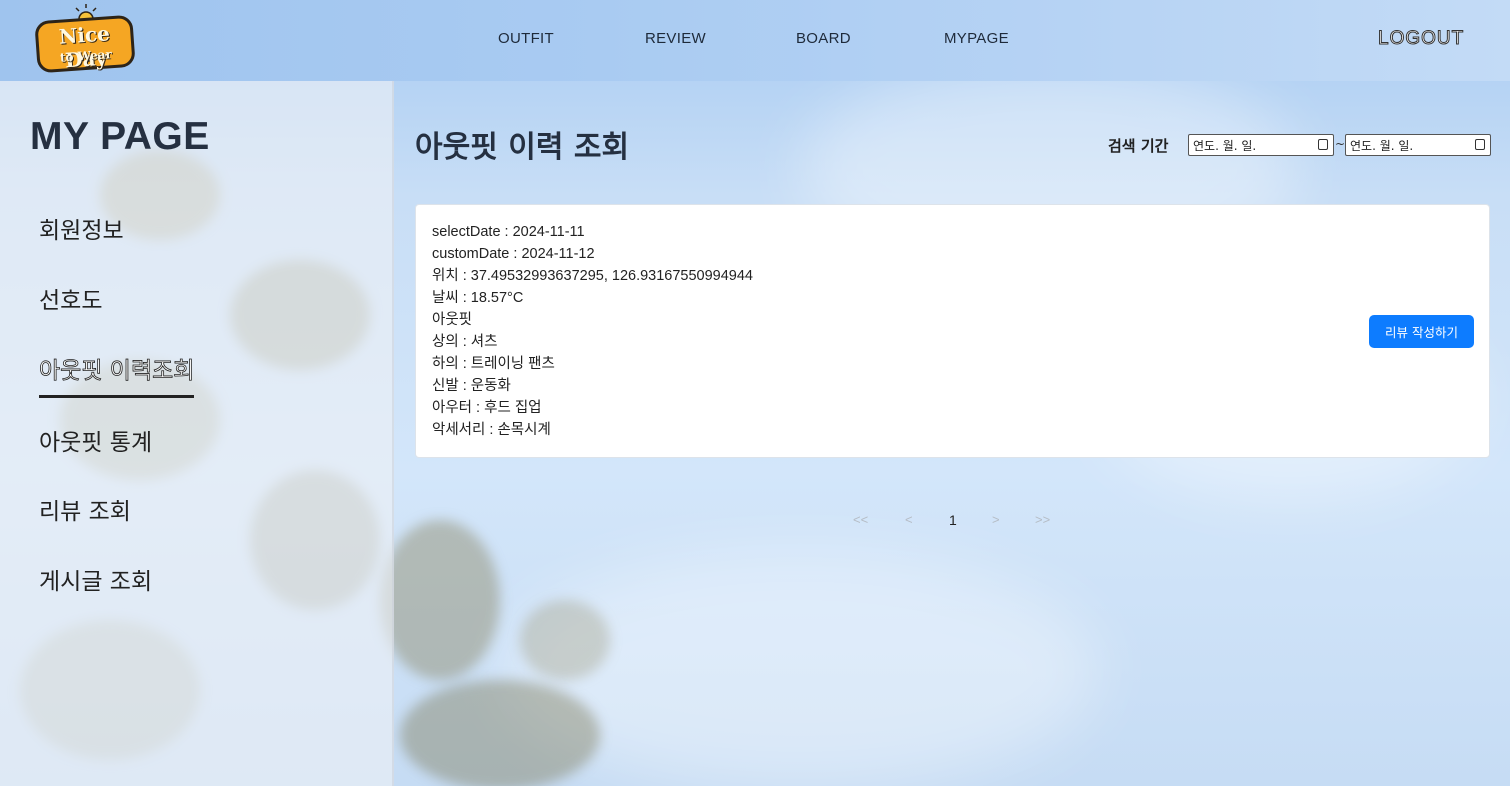 The image size is (1510, 786). What do you see at coordinates (465, 342) in the screenshot?
I see `record-top: 상의 : 셔츠` at bounding box center [465, 342].